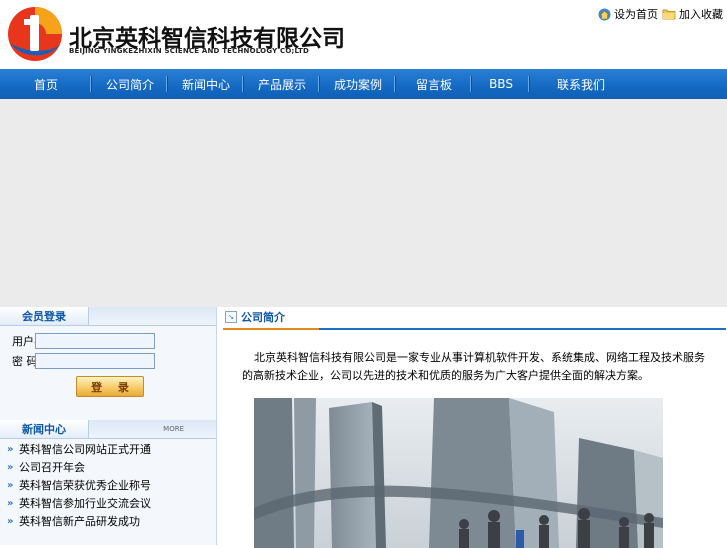 The image size is (727, 548). I want to click on password-row: 密 码, so click(83, 361).